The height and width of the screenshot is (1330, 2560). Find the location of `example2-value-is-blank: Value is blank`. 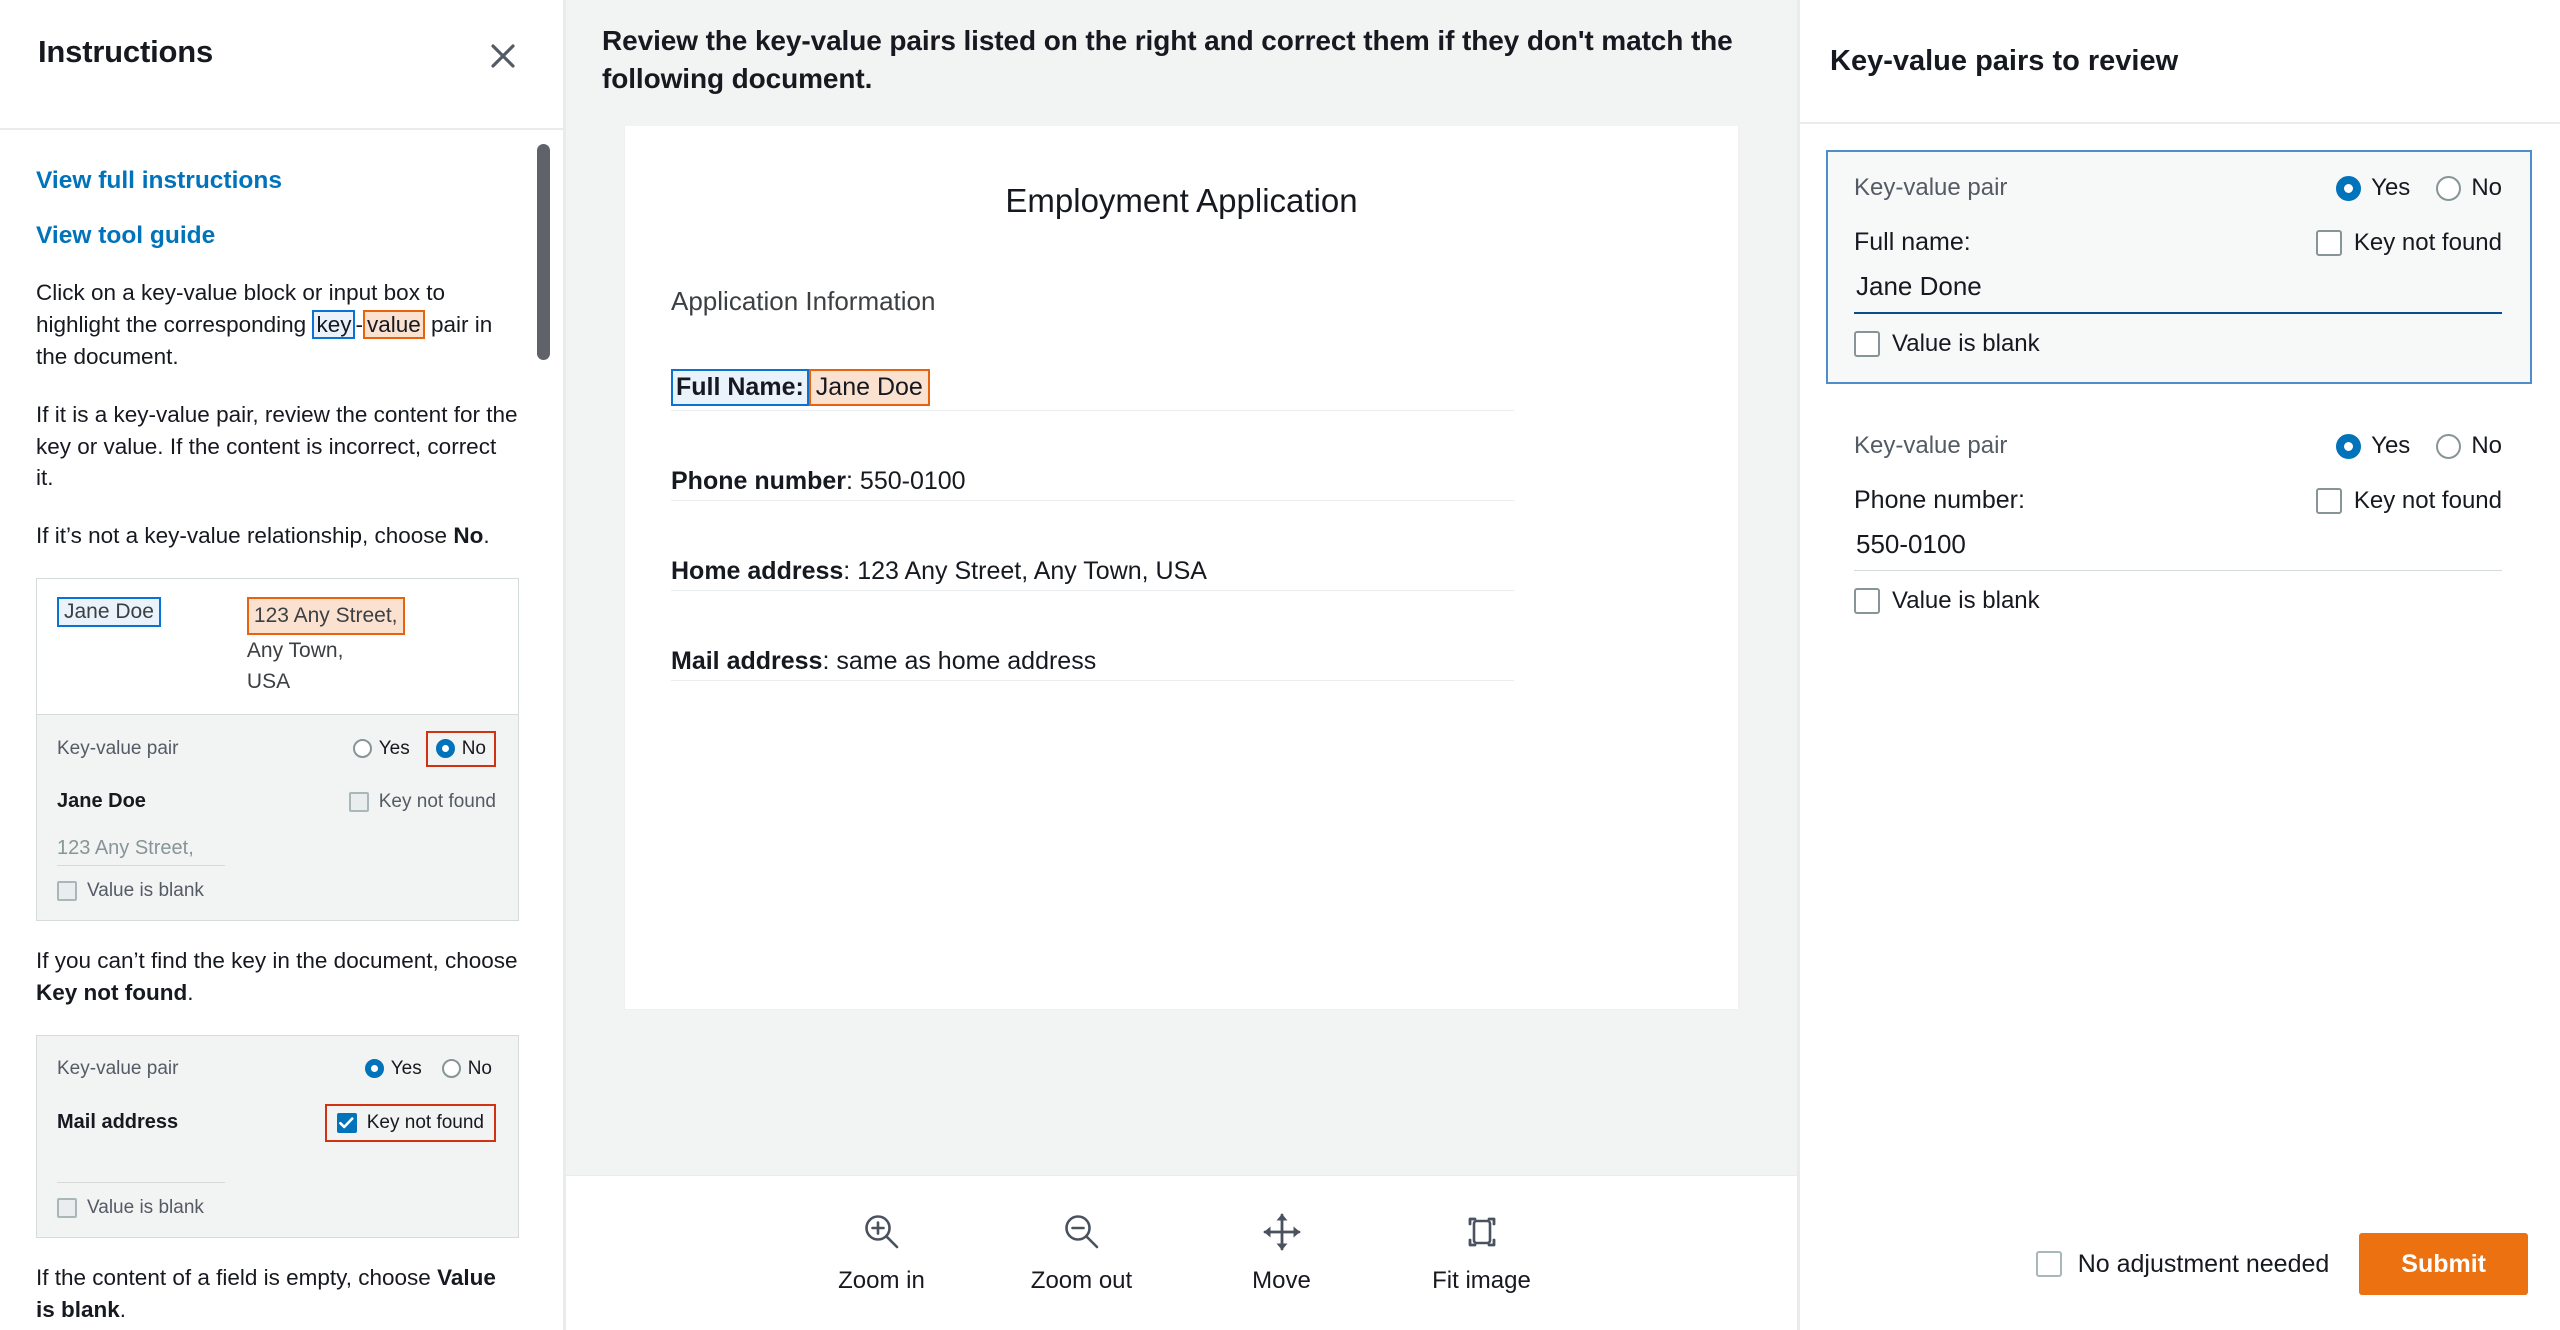

example2-value-is-blank: Value is blank is located at coordinates (276, 1208).